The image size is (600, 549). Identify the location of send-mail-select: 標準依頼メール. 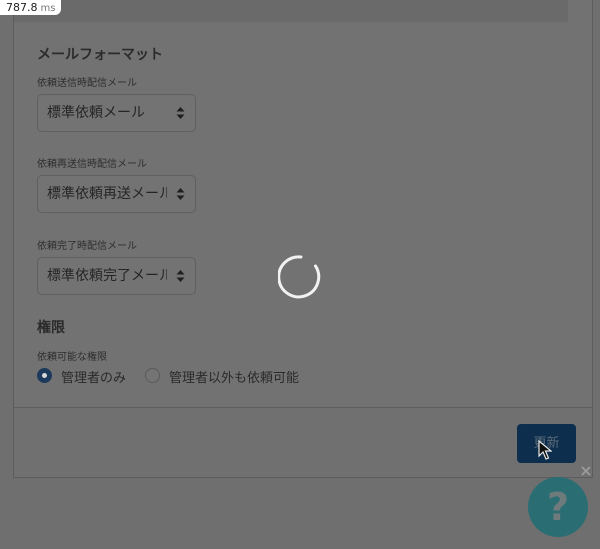
(116, 113).